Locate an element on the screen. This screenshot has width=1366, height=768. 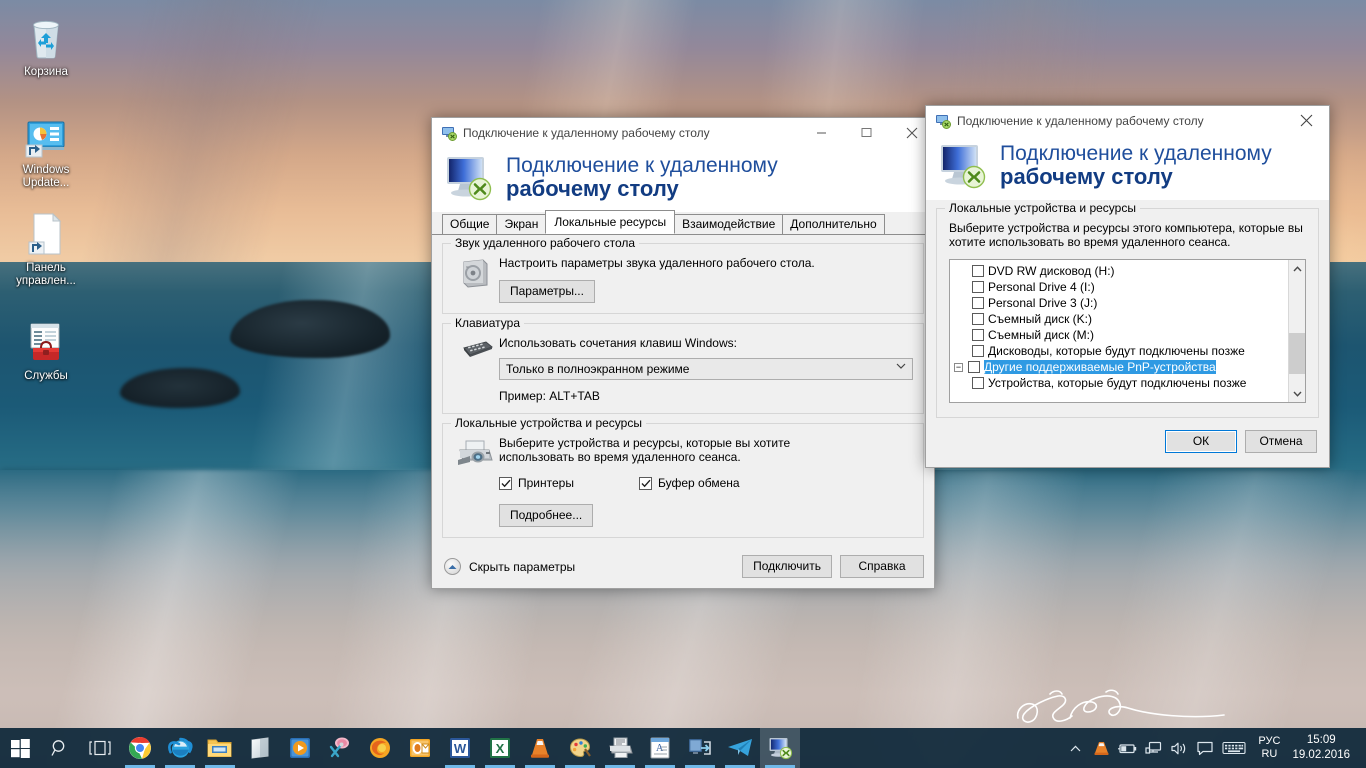
checkbox-clipboard: Буфер обмена is located at coordinates (689, 483).